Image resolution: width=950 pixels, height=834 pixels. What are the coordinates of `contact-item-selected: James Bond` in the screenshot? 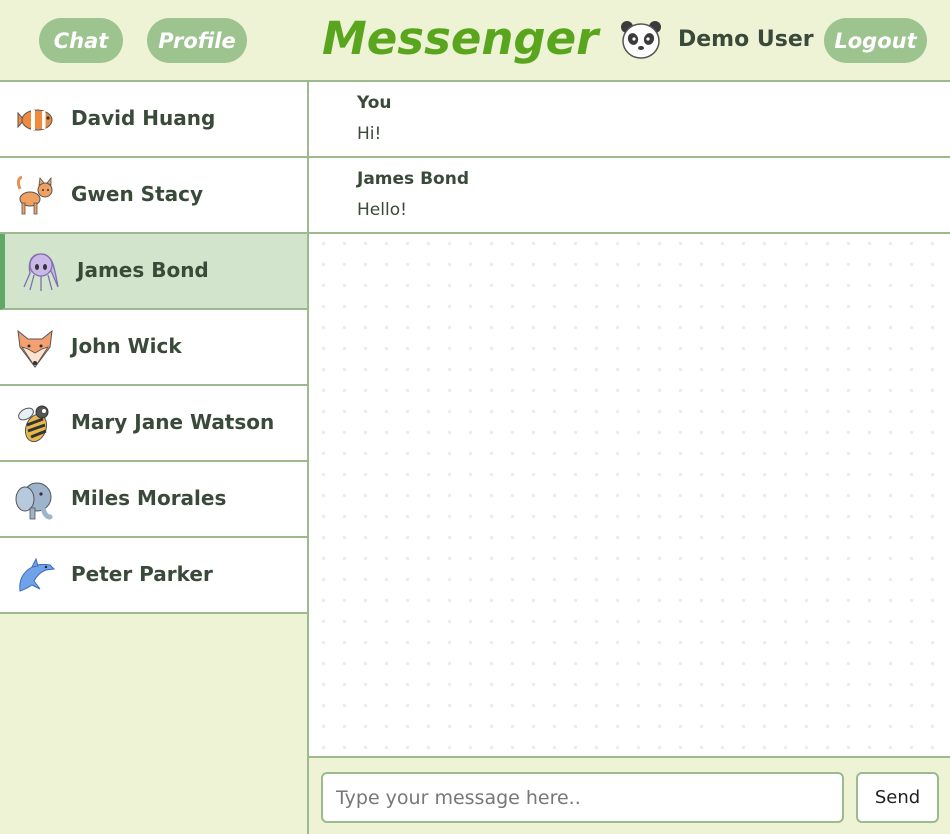 It's located at (153, 272).